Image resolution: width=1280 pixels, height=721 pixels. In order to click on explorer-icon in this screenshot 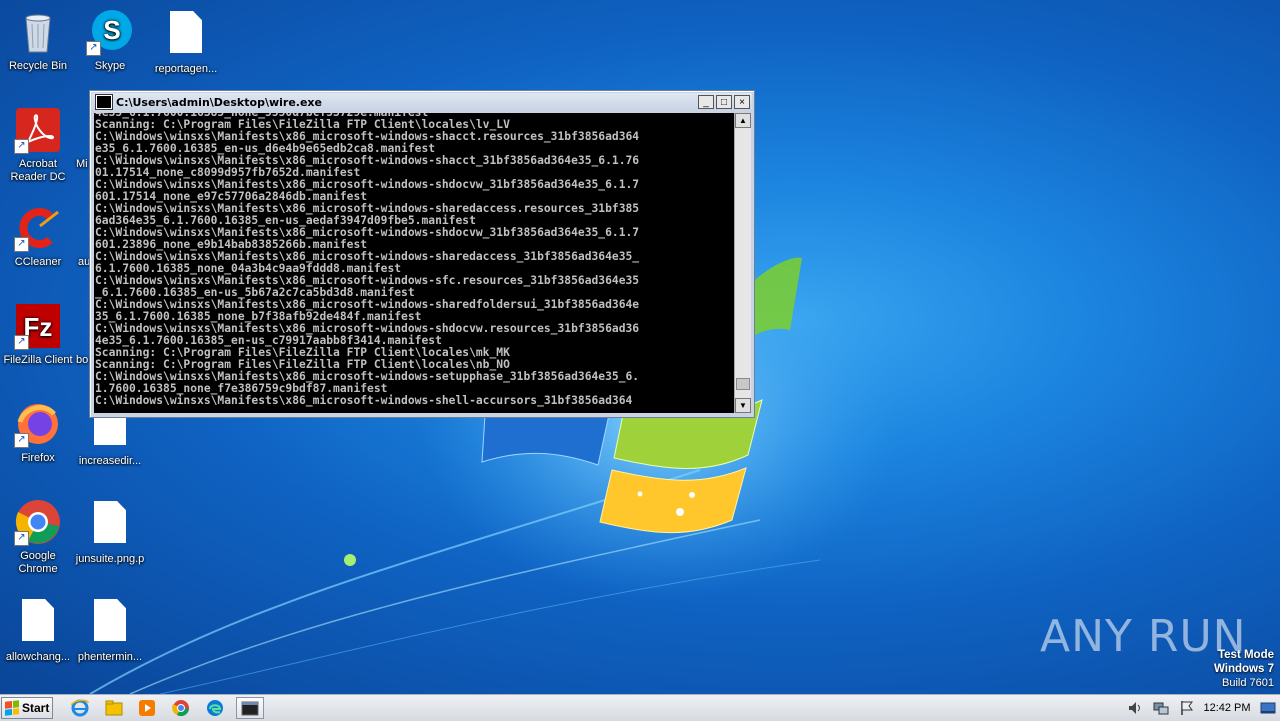, I will do `click(114, 708)`.